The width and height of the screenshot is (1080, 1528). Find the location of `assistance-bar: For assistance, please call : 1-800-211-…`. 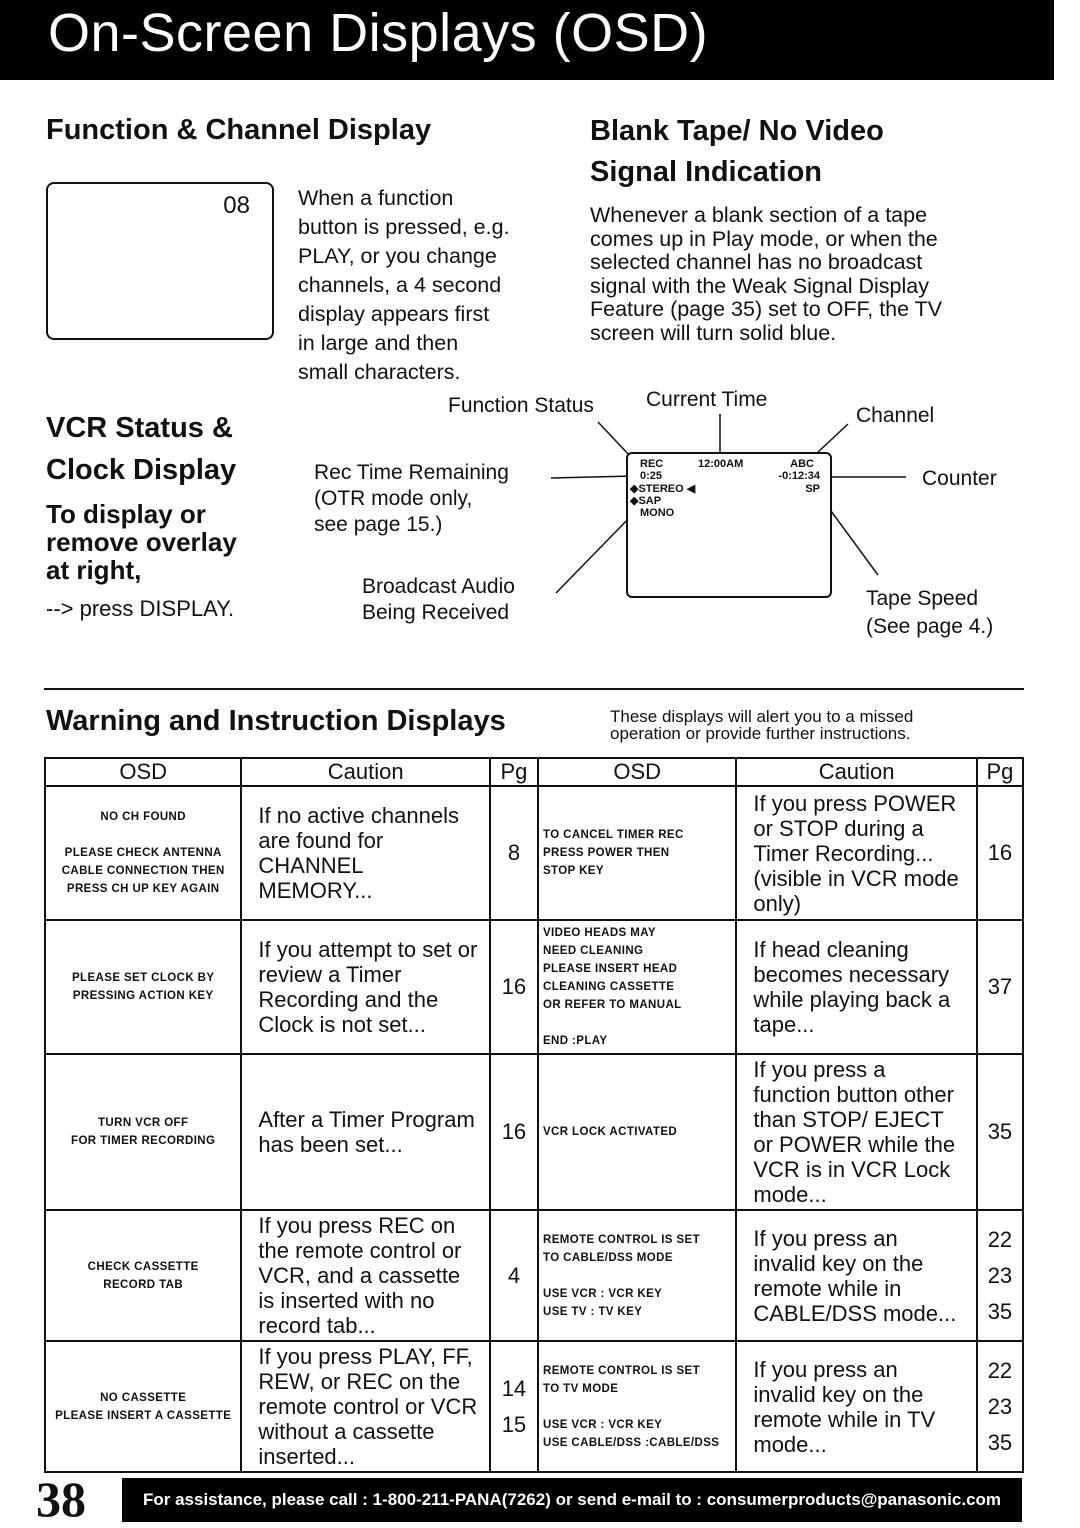

assistance-bar: For assistance, please call : 1-800-211-… is located at coordinates (572, 1500).